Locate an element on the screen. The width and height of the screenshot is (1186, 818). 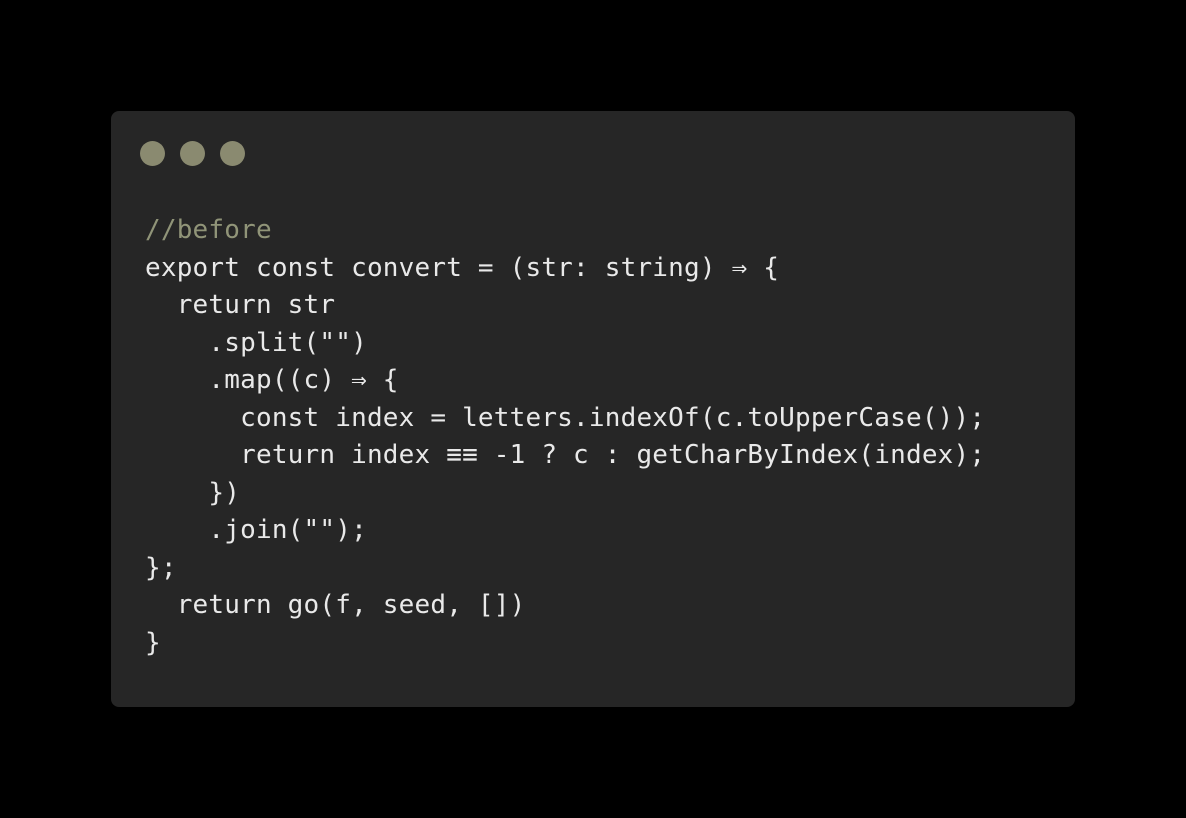
code-line: .split("") is located at coordinates (256, 342).